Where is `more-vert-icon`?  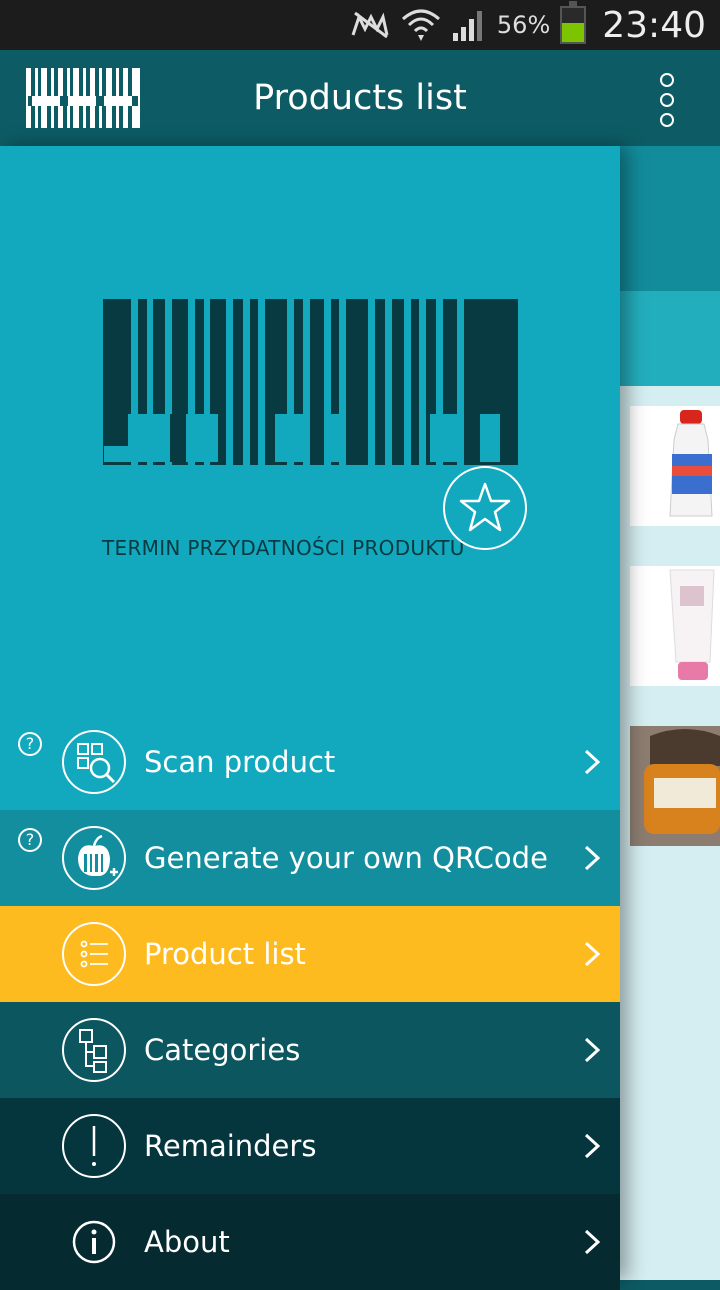
more-vert-icon is located at coordinates (667, 98).